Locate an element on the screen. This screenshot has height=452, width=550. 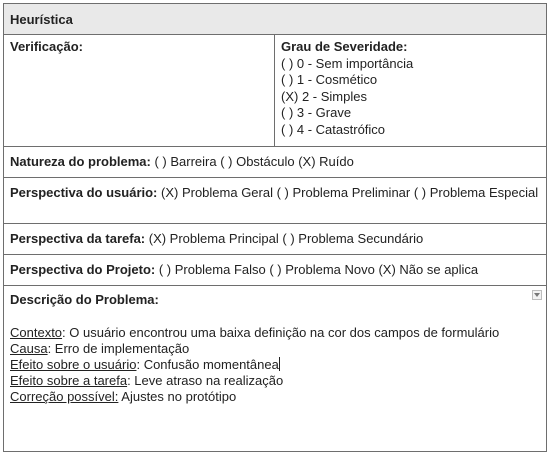
severity-label: Grau de Severidade: is located at coordinates (344, 46).